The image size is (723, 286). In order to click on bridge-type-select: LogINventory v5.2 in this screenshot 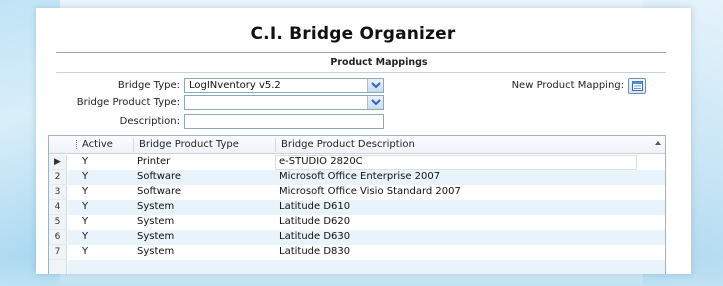, I will do `click(284, 85)`.